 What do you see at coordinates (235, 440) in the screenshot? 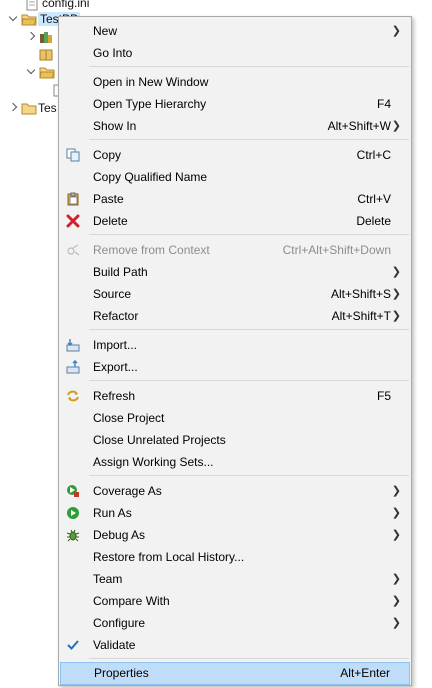
I see `menu-item-close-unrelated-projects: Close Unrelated Projects` at bounding box center [235, 440].